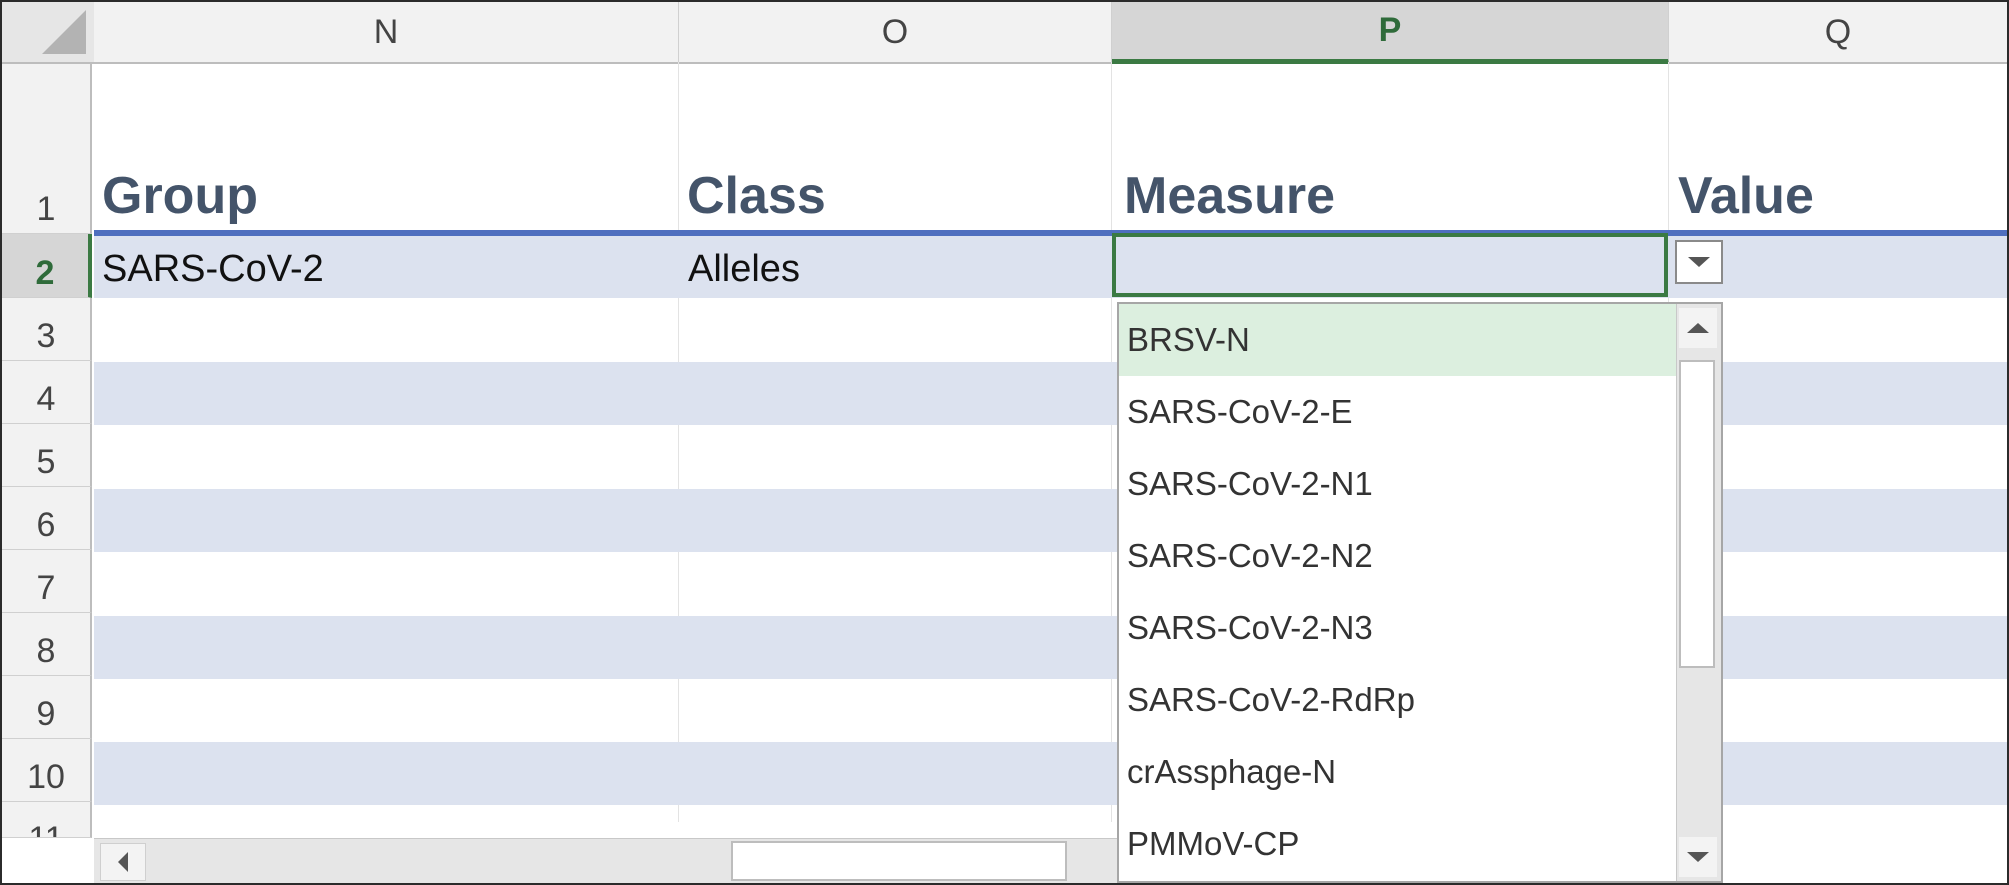 Image resolution: width=2009 pixels, height=885 pixels. I want to click on row-header-6: 6, so click(47, 518).